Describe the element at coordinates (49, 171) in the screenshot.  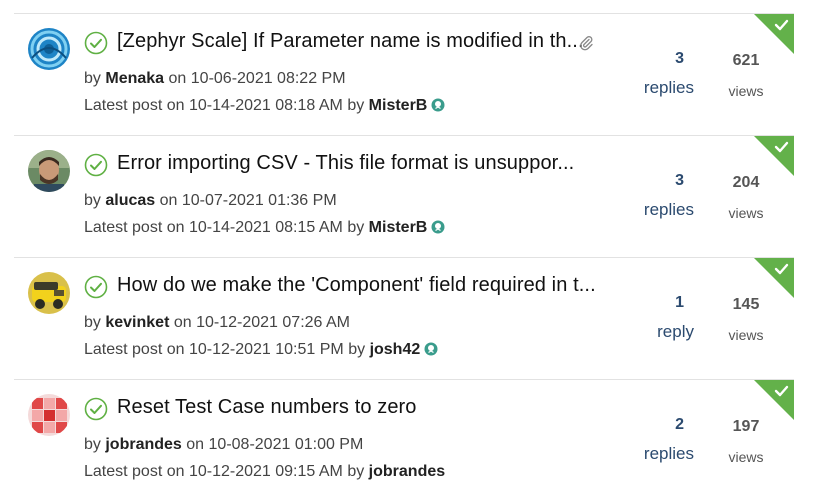
I see `person-photo-avatar` at that location.